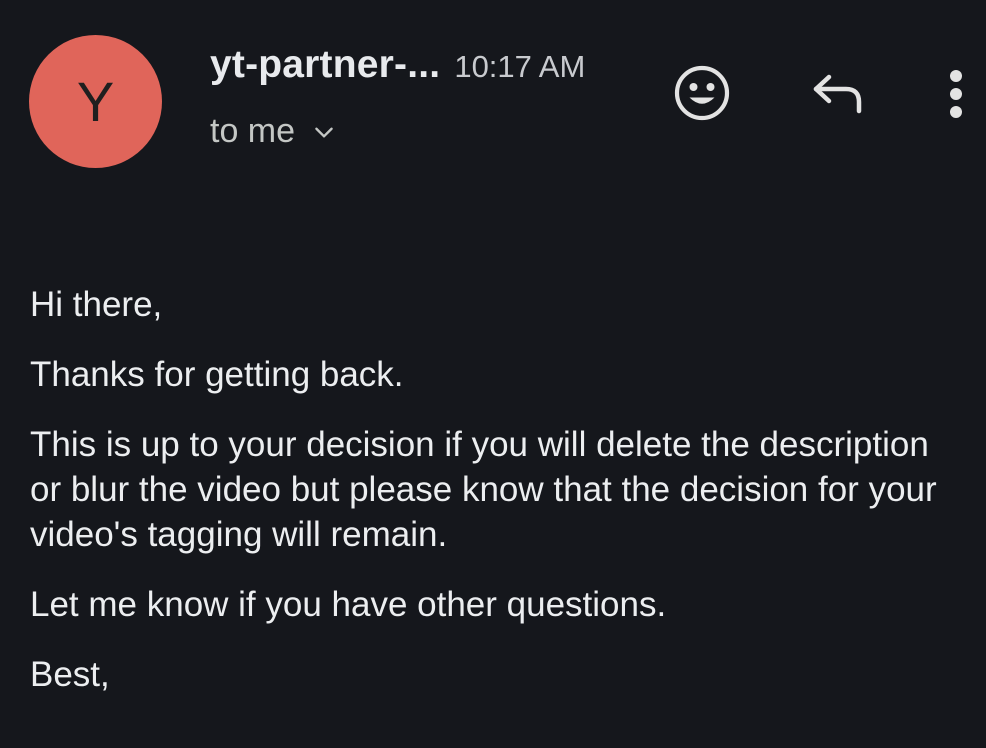  I want to click on body-signoff: Best,, so click(70, 674).